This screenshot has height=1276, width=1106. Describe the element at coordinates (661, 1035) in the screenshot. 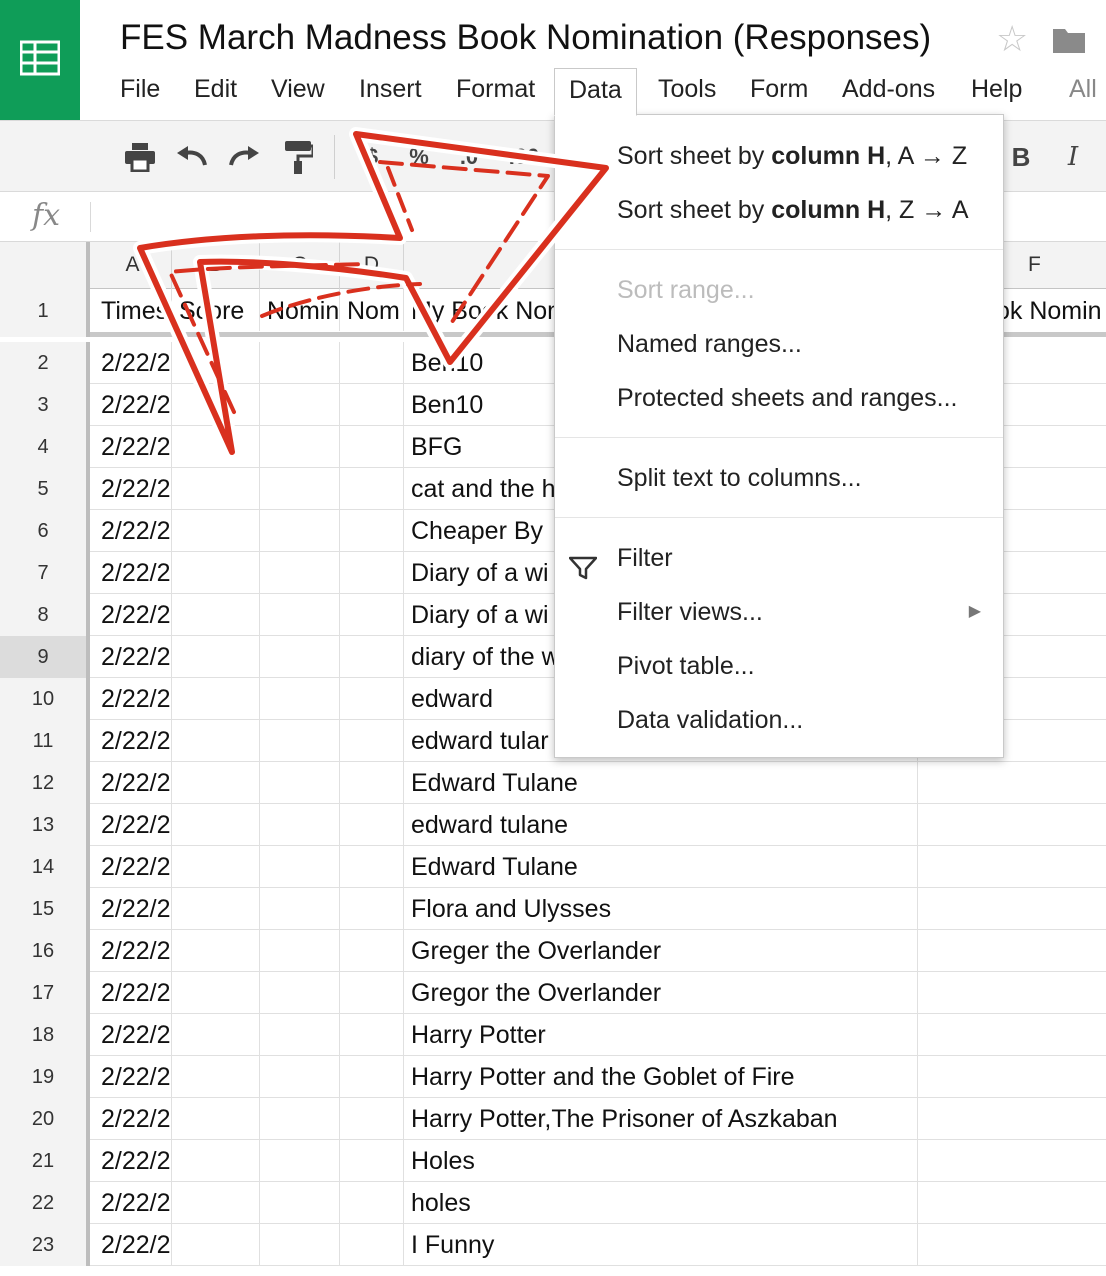

I see `cell-book-title: Harry Potter` at that location.